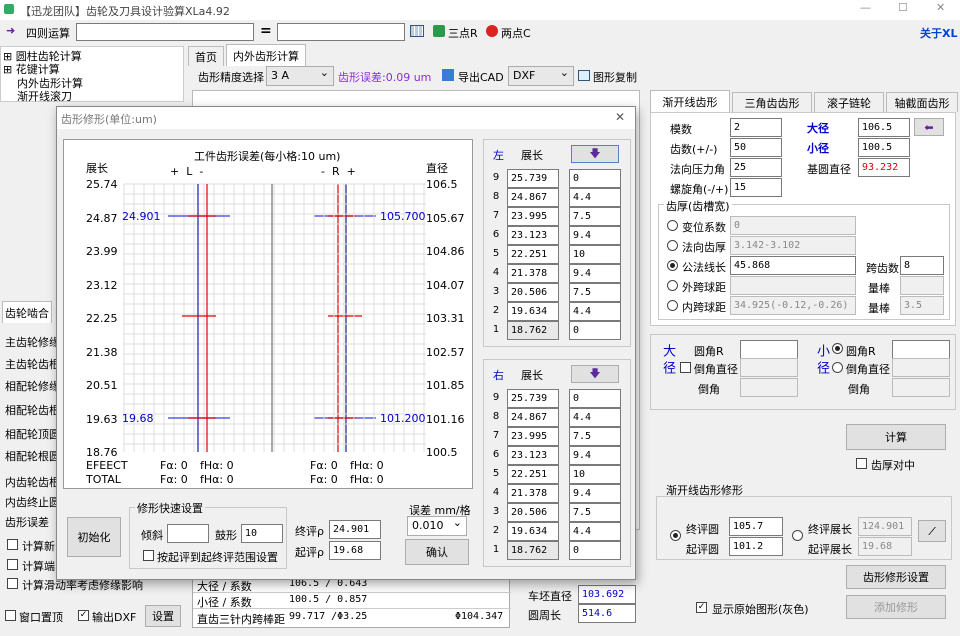 The image size is (960, 636). I want to click on span-length-field, so click(793, 265).